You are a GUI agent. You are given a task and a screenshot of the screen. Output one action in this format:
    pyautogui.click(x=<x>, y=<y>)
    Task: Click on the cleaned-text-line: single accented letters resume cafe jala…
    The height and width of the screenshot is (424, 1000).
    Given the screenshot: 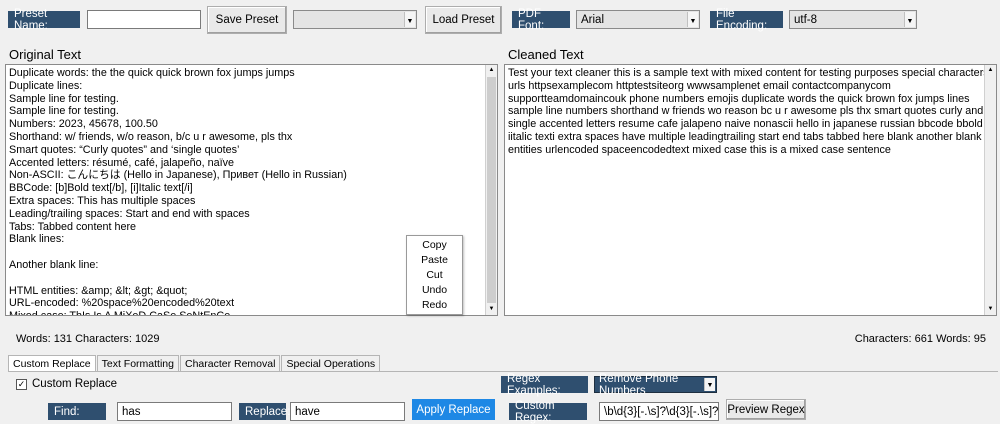 What is the action you would take?
    pyautogui.click(x=752, y=124)
    